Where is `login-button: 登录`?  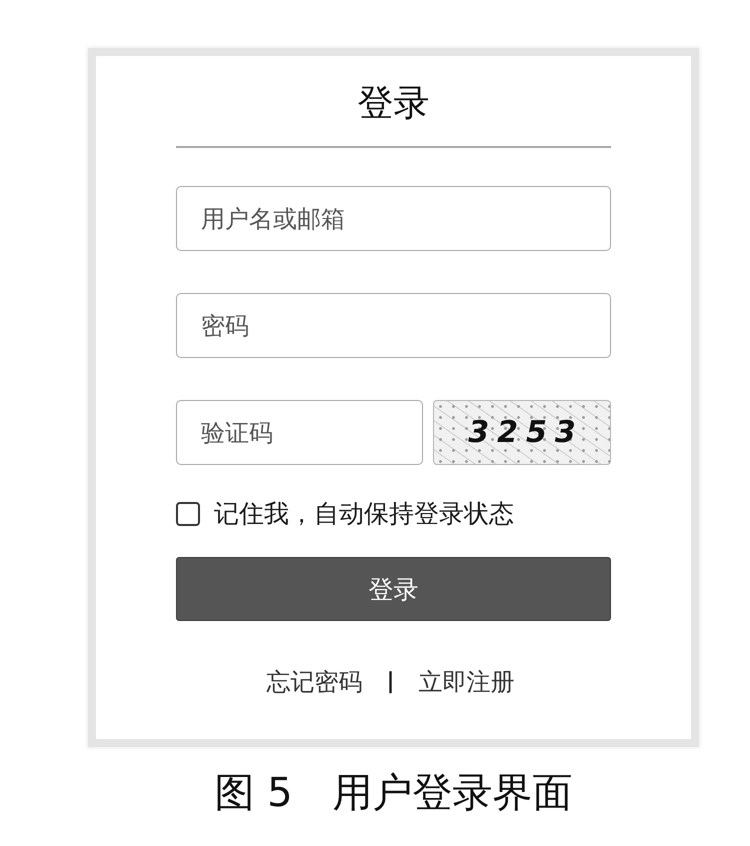 login-button: 登录 is located at coordinates (393, 589).